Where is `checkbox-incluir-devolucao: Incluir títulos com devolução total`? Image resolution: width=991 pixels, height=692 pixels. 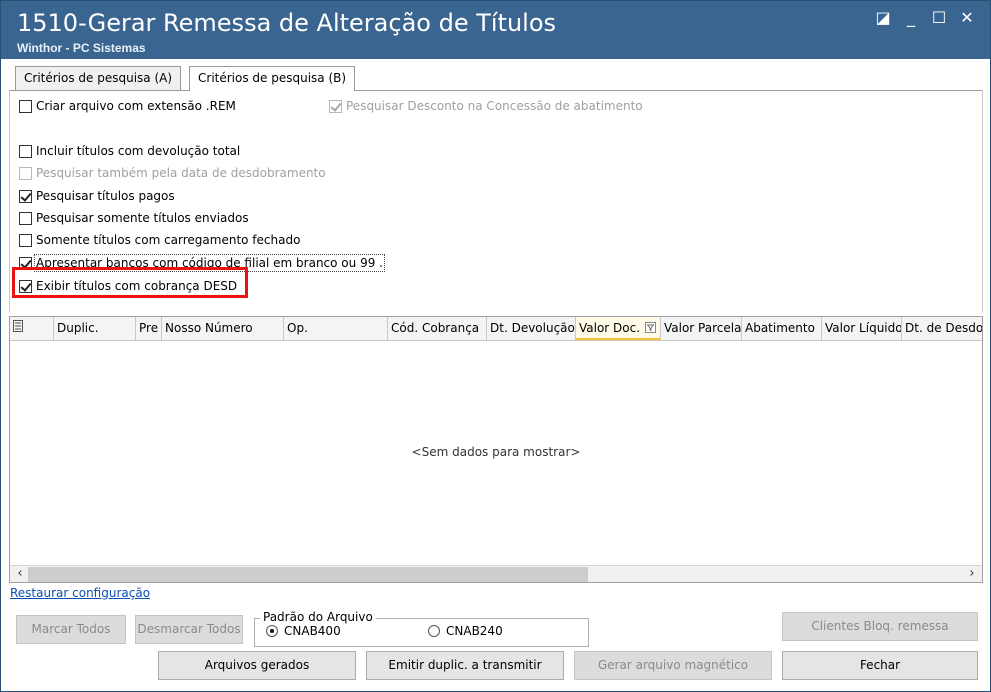
checkbox-incluir-devolucao: Incluir títulos com devolução total is located at coordinates (129, 151).